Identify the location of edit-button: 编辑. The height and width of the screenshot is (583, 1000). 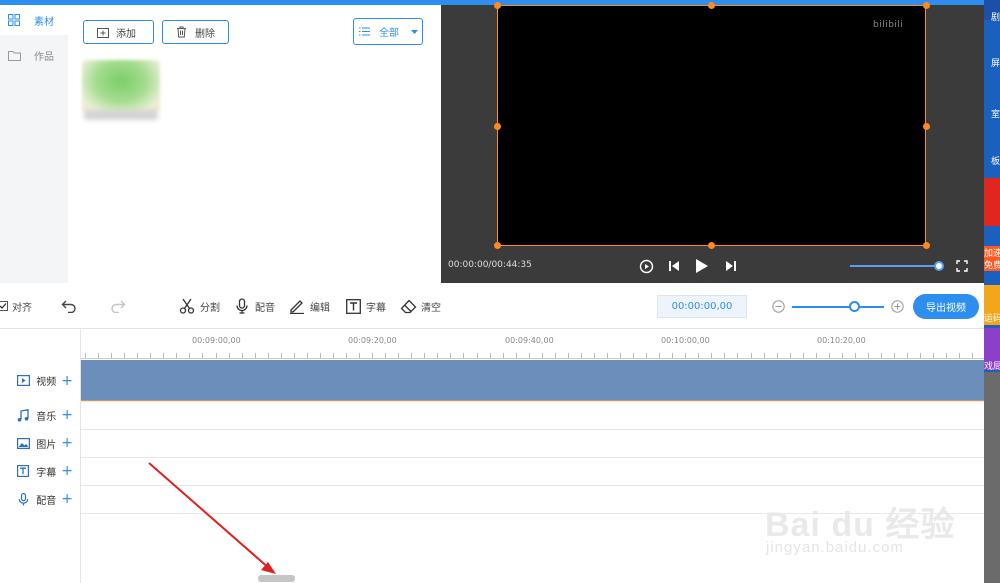
(309, 306).